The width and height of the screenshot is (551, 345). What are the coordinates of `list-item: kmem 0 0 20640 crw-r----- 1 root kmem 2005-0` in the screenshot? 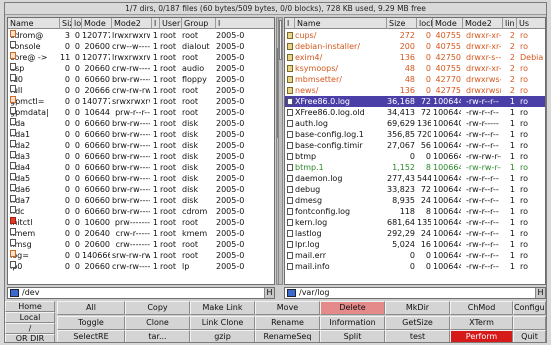 It's located at (141, 233).